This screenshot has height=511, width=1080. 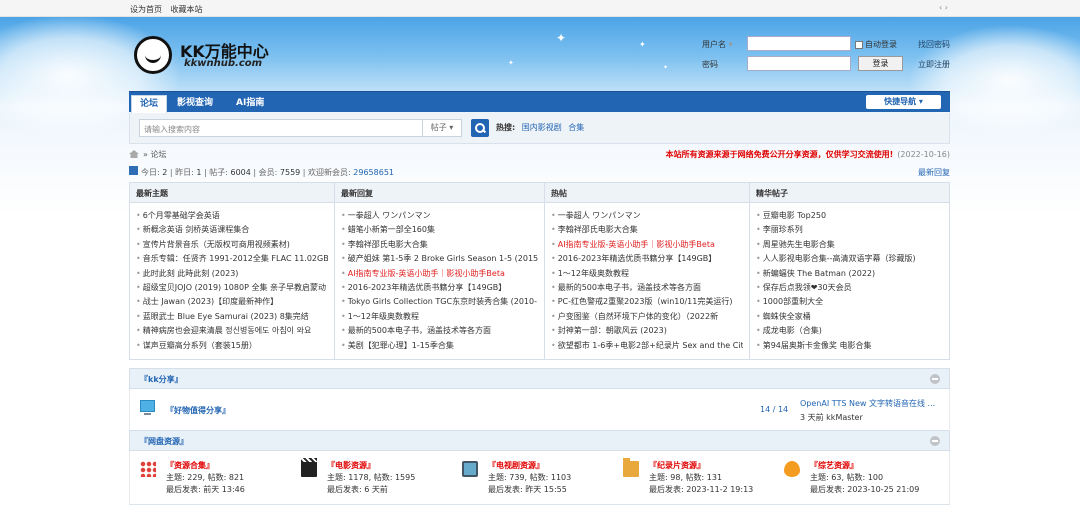 I want to click on hot-search-item: 国内影视剧, so click(x=542, y=127).